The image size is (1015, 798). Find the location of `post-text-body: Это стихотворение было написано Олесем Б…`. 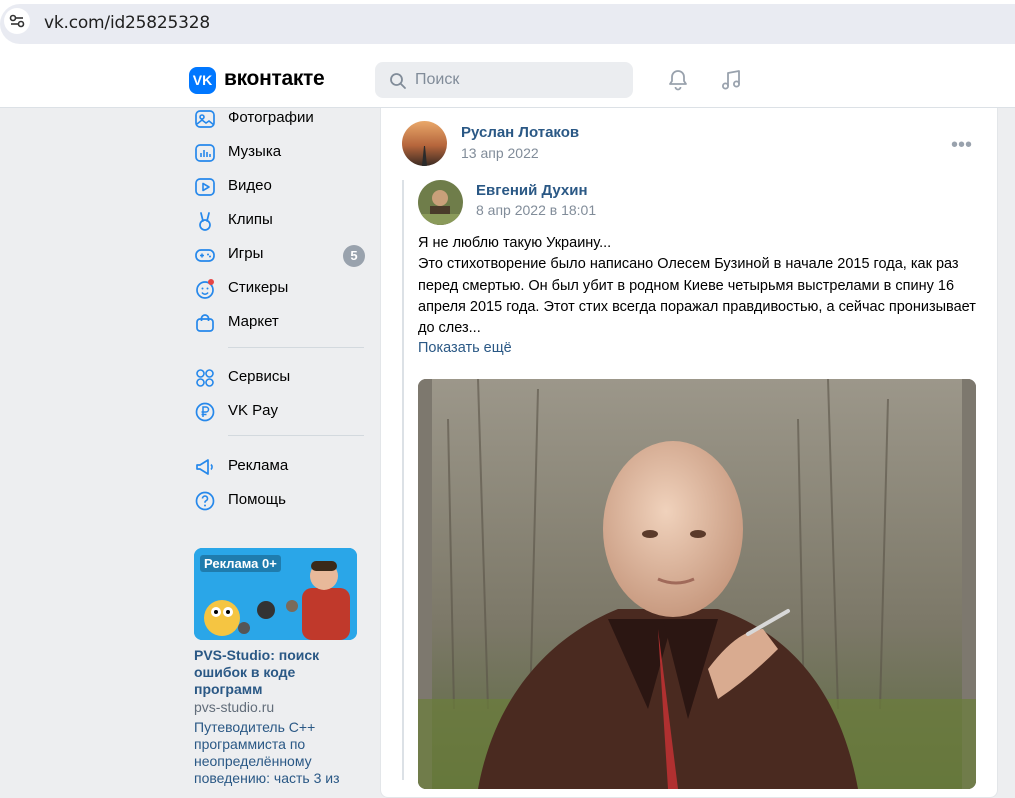

post-text-body: Это стихотворение было написано Олесем Б… is located at coordinates (697, 296).